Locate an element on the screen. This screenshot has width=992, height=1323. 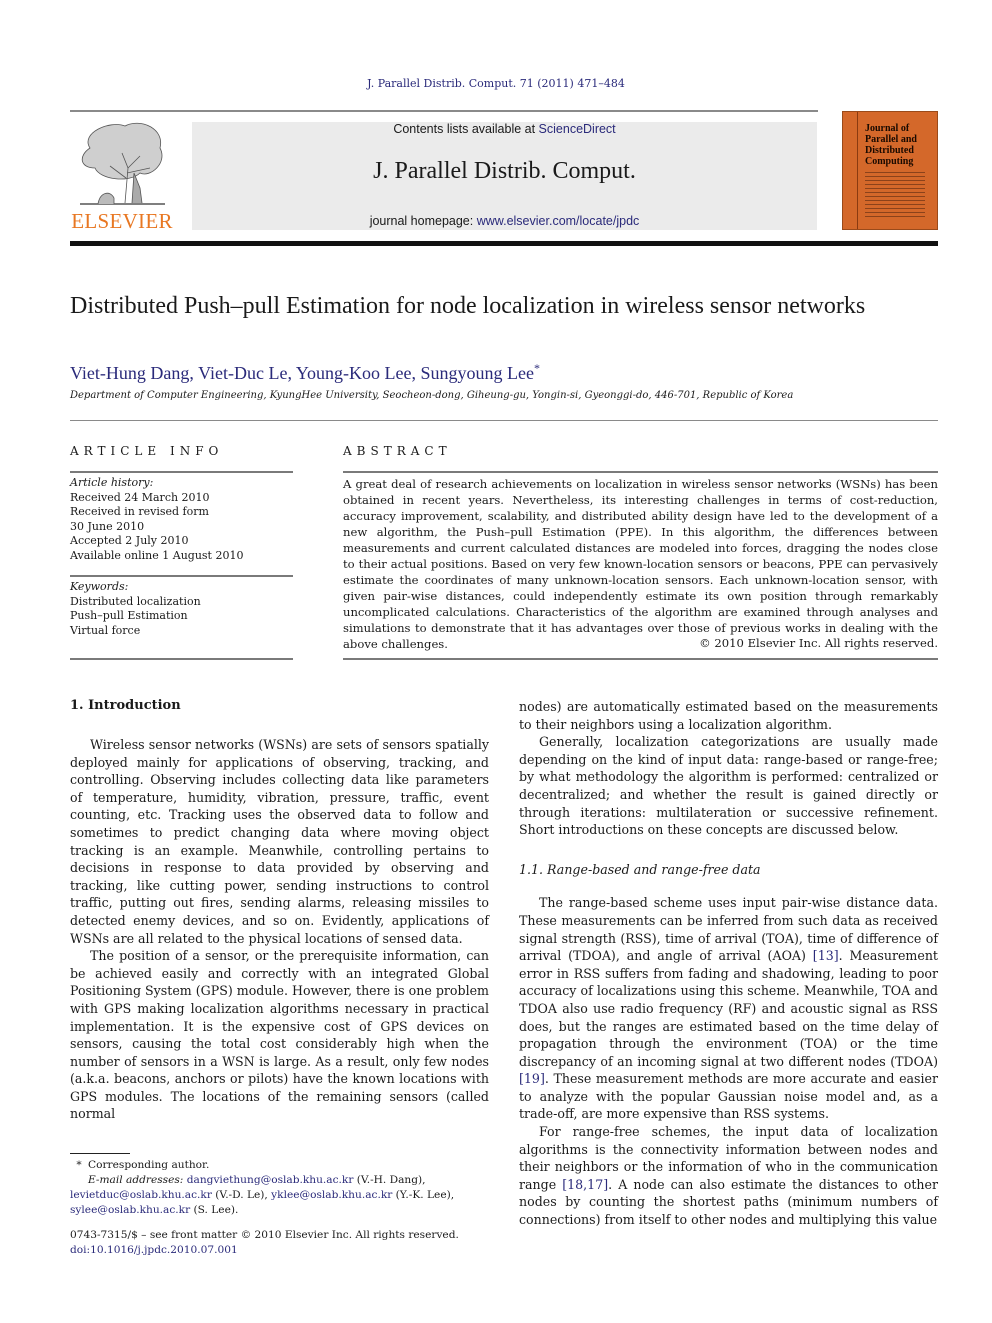
email-owner: (Y.-K. Lee), is located at coordinates (423, 1195).